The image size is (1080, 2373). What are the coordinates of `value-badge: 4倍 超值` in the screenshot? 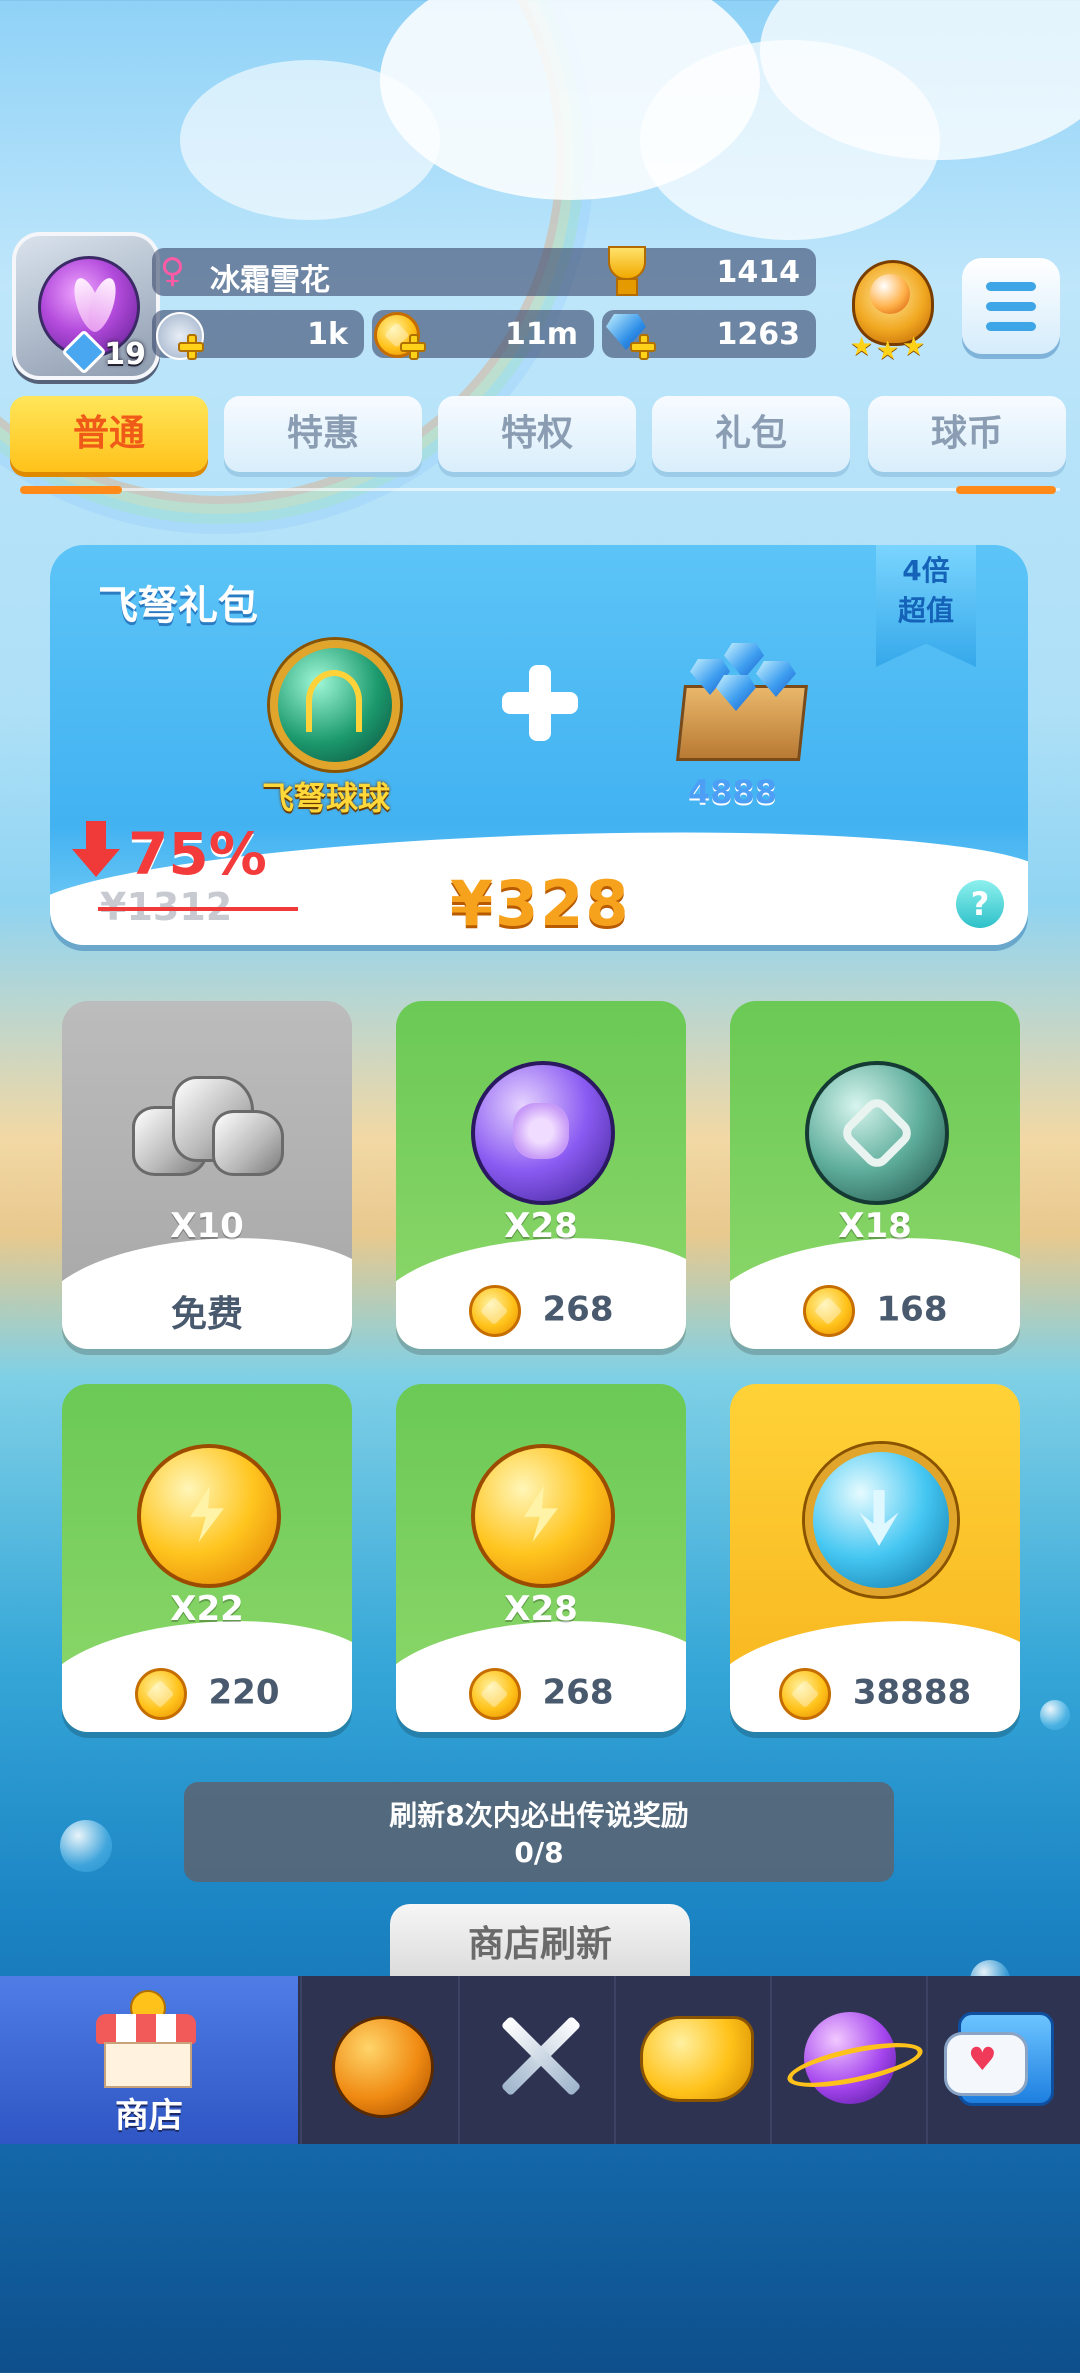 It's located at (926, 606).